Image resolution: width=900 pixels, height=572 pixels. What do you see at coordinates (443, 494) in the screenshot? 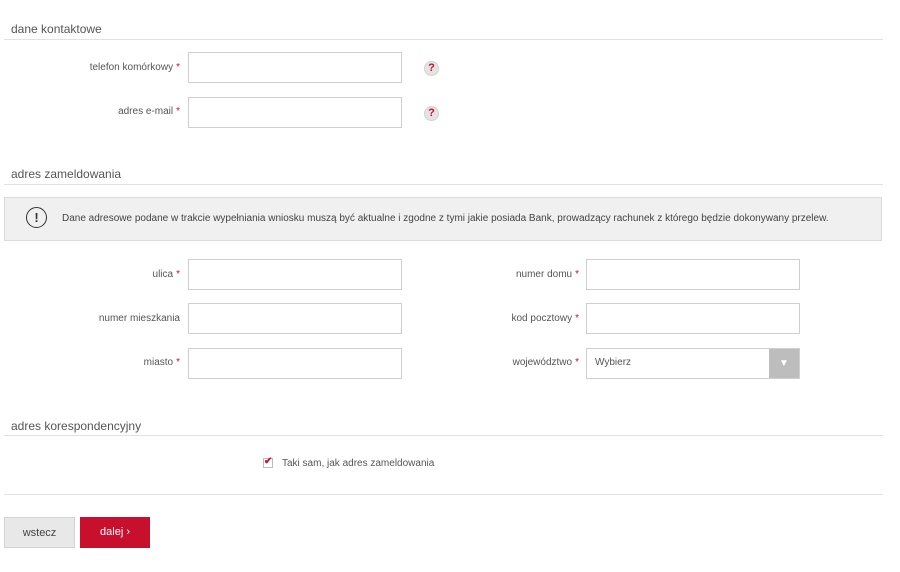
I see `footer-divider` at bounding box center [443, 494].